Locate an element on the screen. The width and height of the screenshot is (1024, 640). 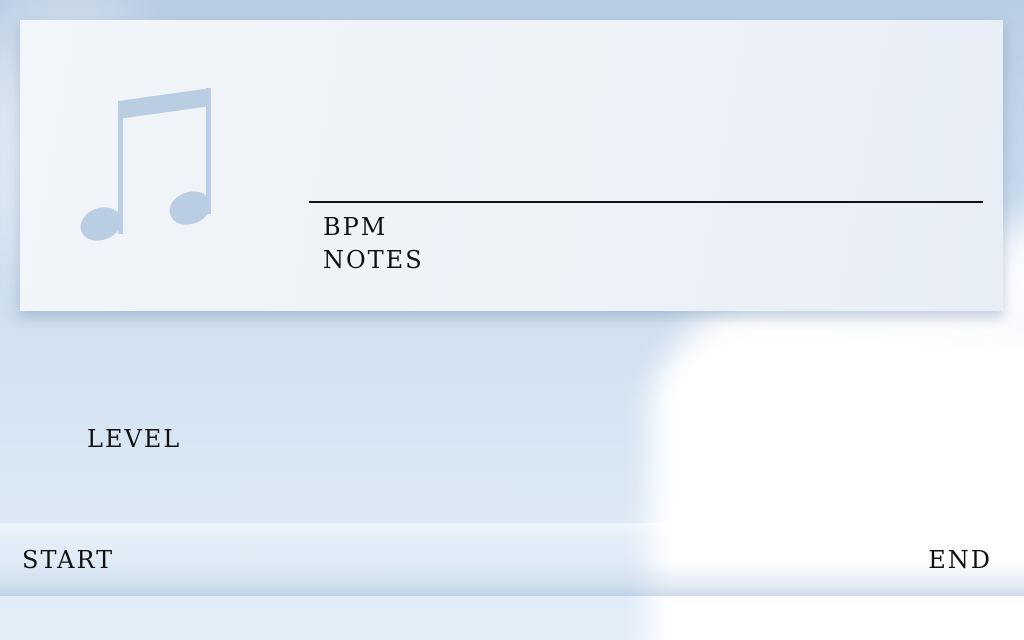
footer-bar is located at coordinates (512, 559).